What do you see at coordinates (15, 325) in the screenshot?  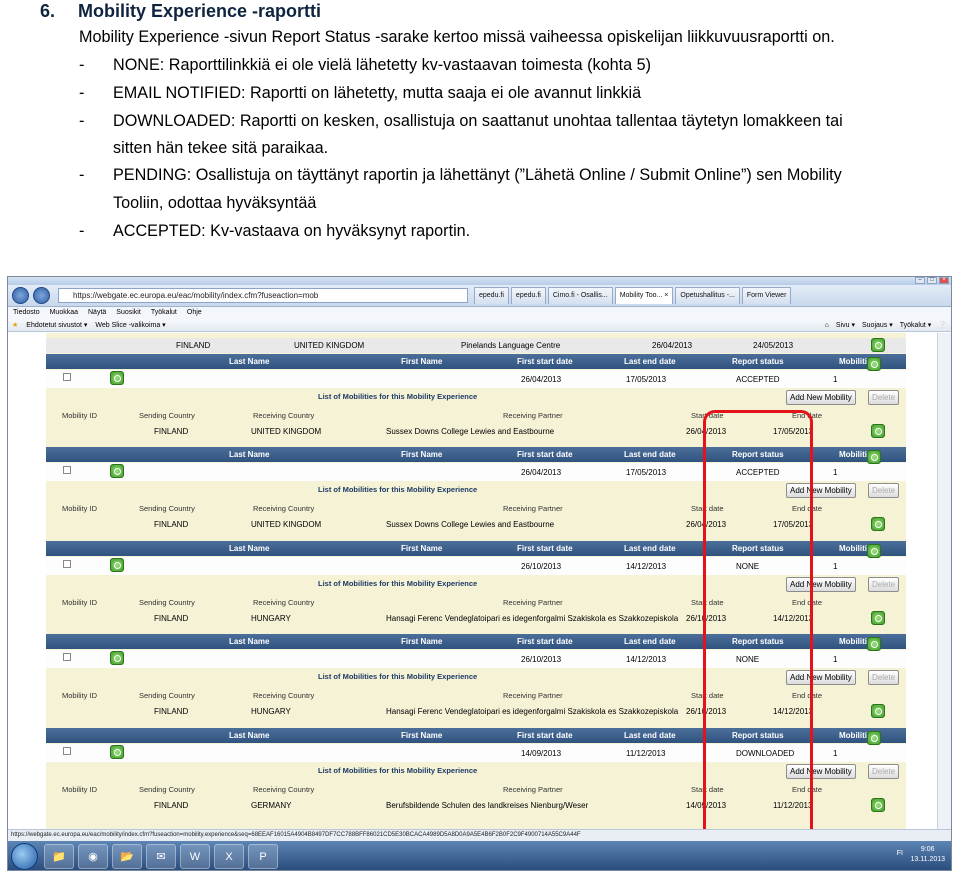 I see `favorites-star-icon: ★` at bounding box center [15, 325].